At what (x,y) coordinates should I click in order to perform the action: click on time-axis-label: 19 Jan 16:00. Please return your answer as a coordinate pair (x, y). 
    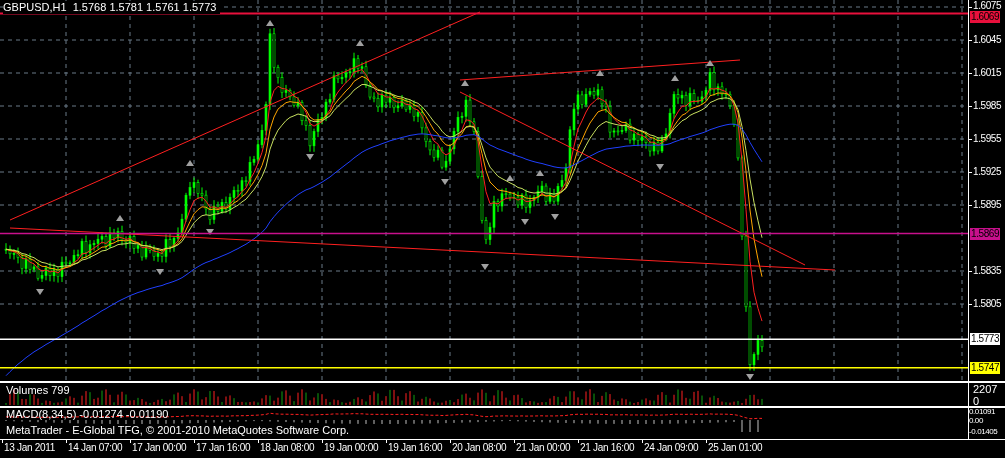
    Looking at the image, I should click on (415, 448).